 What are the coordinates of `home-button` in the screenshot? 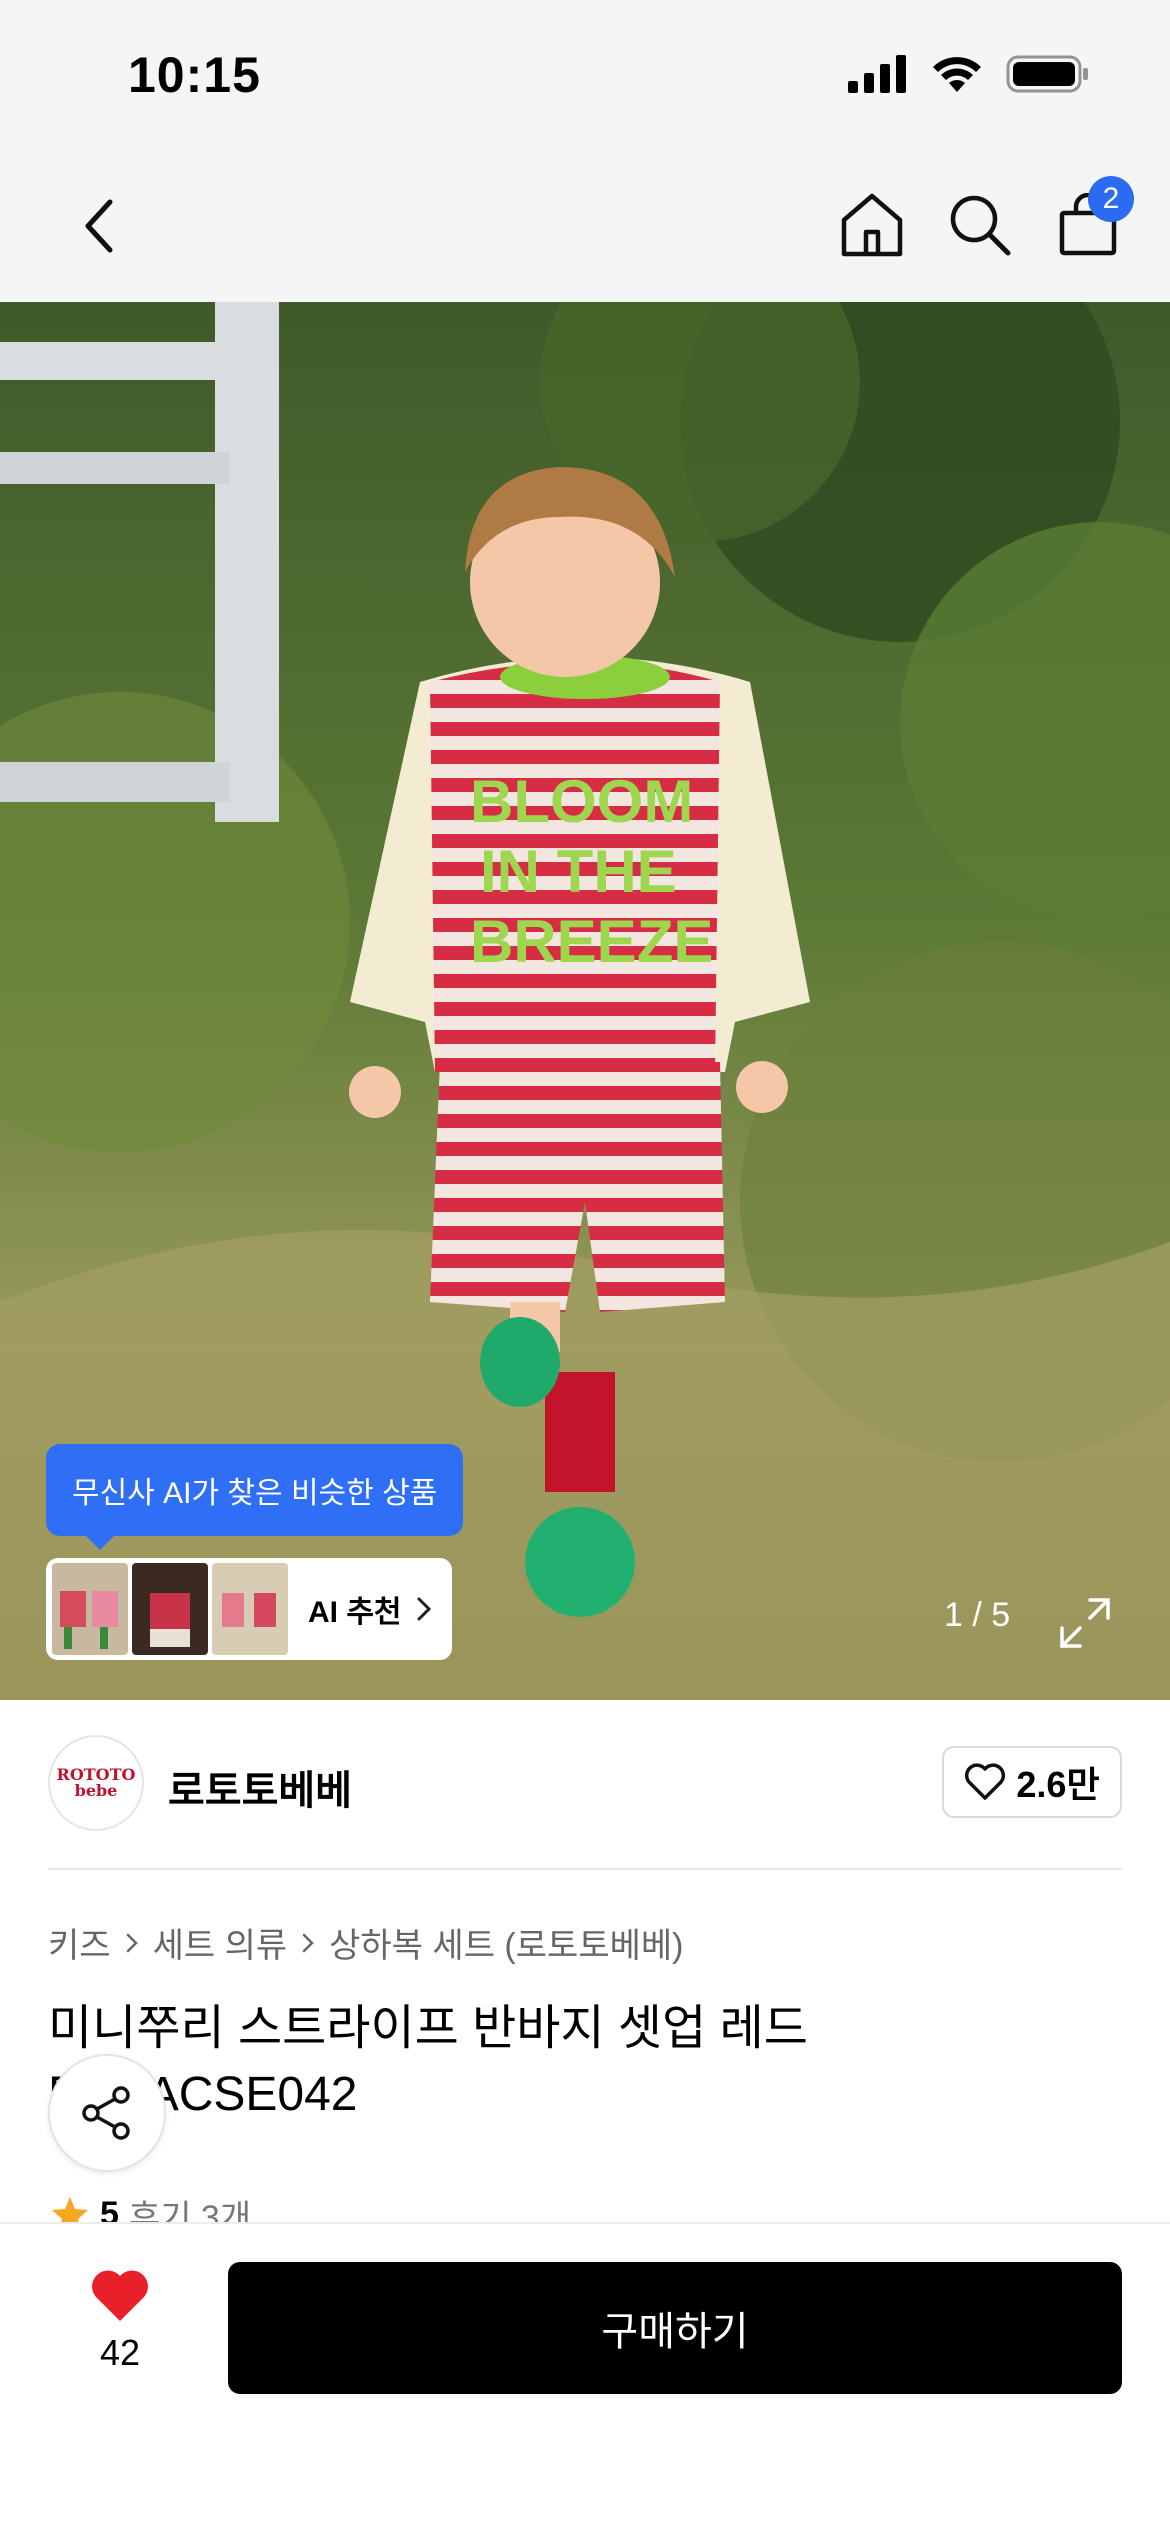 It's located at (872, 225).